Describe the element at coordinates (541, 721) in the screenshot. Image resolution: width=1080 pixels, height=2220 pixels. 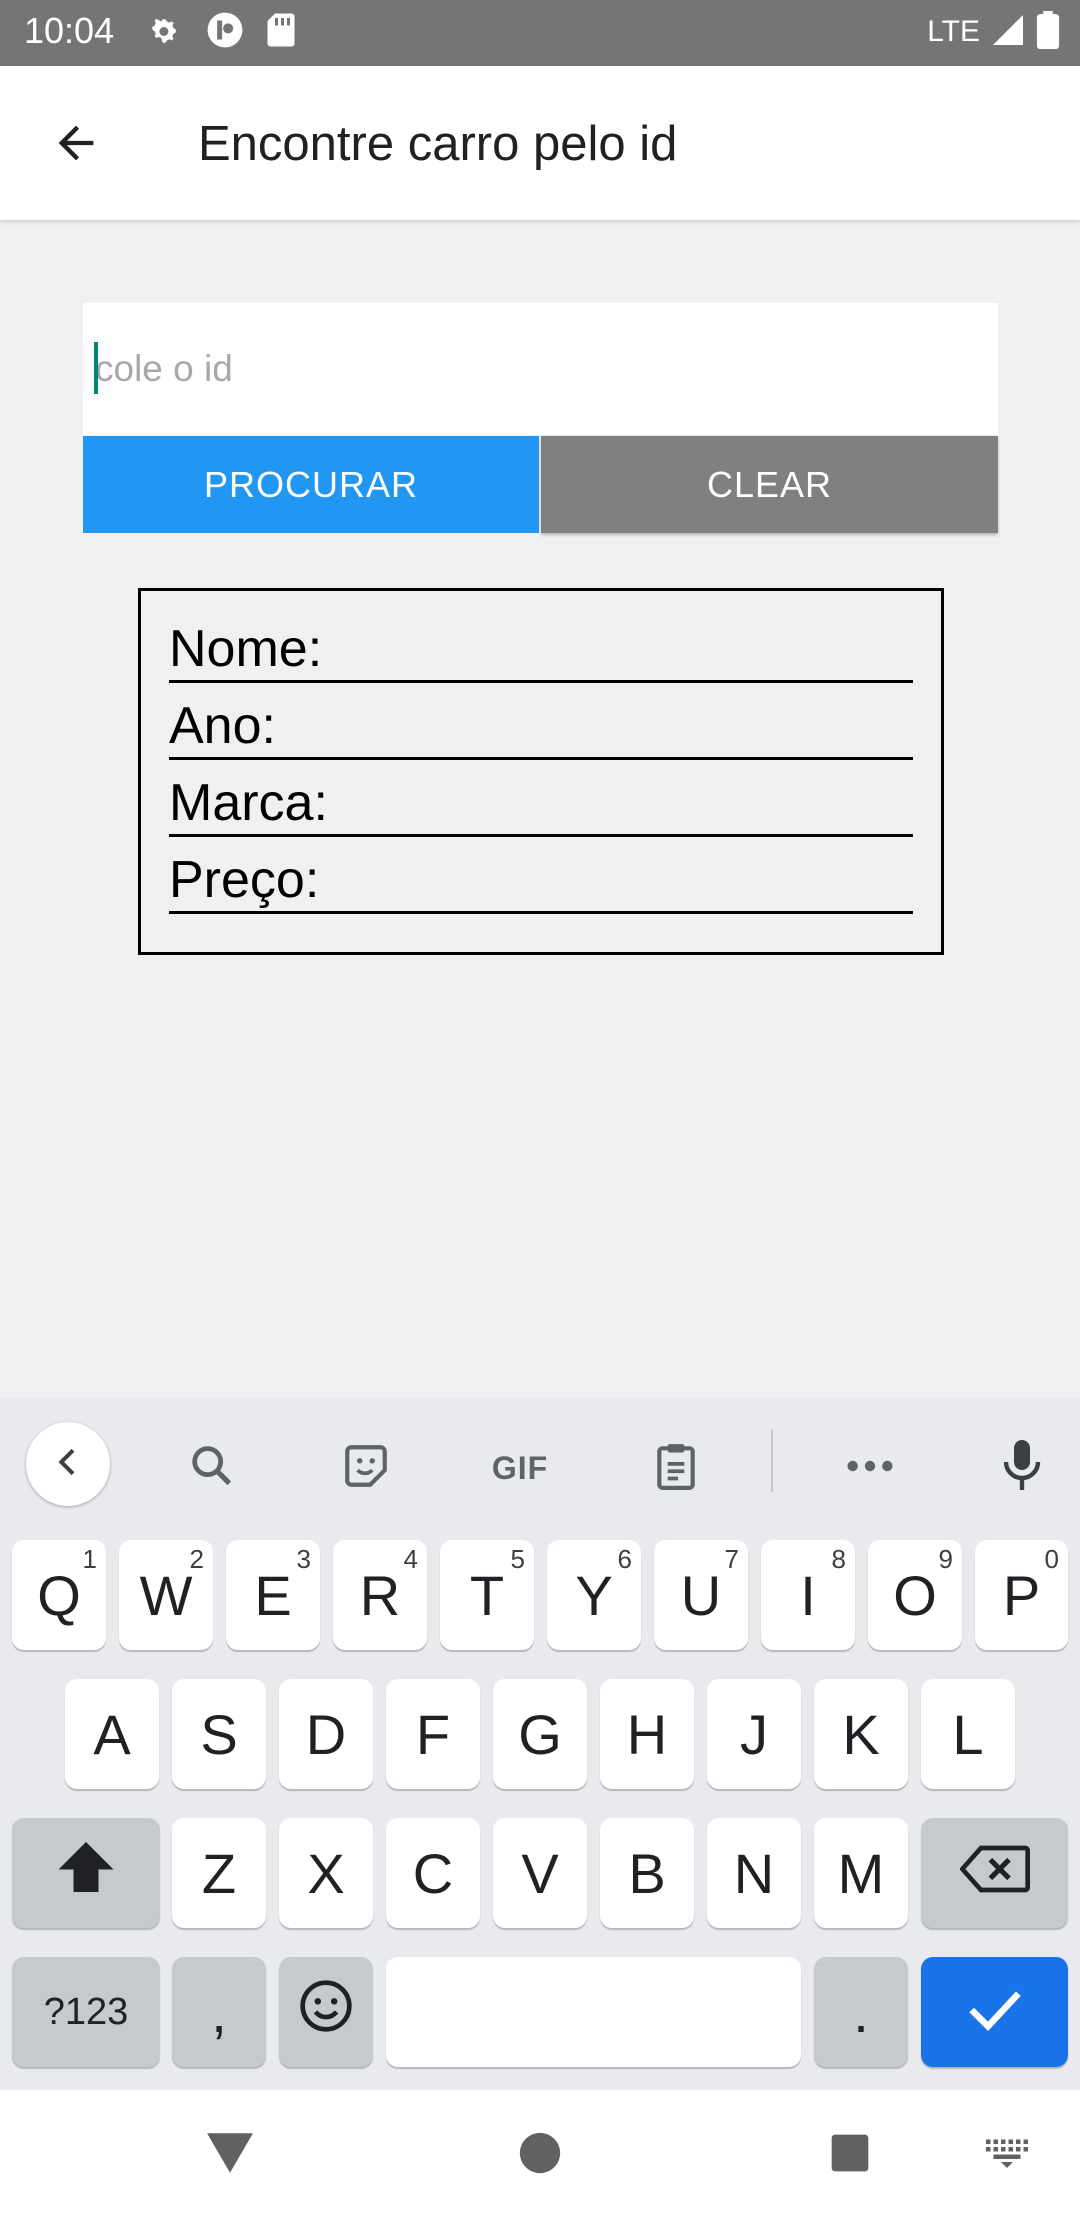
I see `year-field: Ano:` at that location.